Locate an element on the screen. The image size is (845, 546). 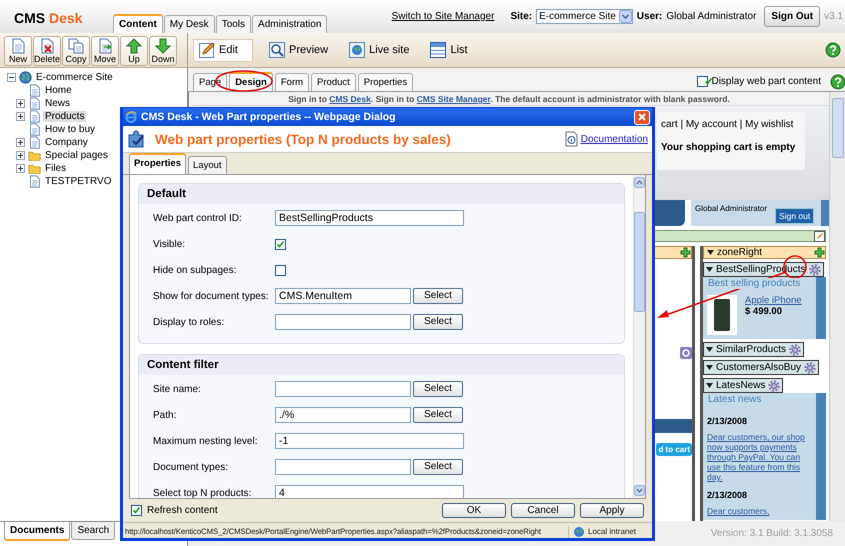
account-links: cart | My account | My wishlist is located at coordinates (733, 124).